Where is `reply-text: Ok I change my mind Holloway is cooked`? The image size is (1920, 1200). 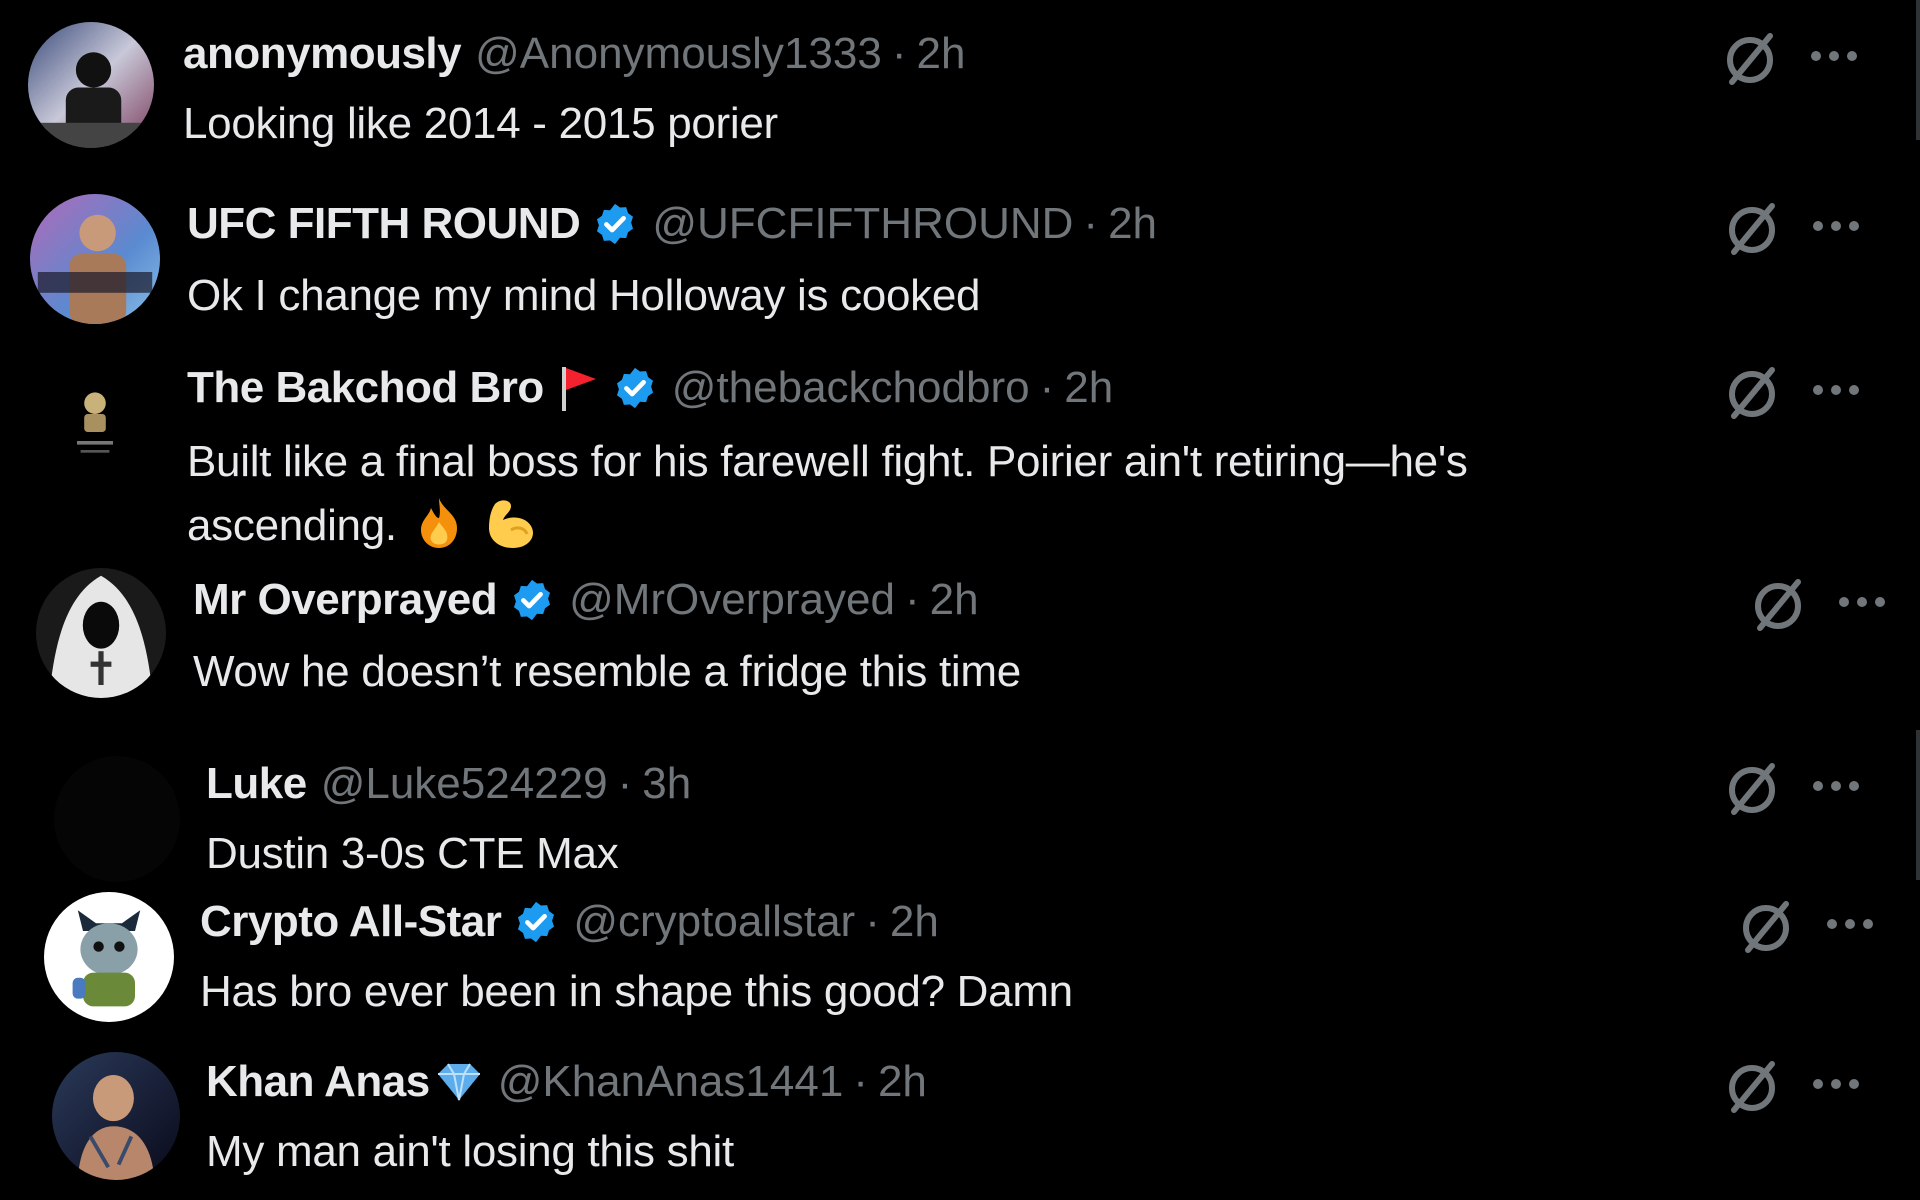
reply-text: Ok I change my mind Holloway is cooked is located at coordinates (584, 295).